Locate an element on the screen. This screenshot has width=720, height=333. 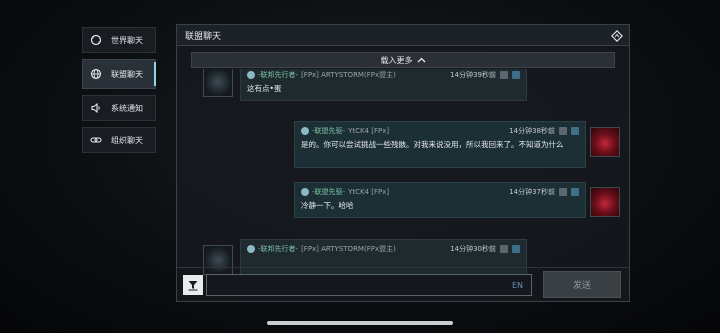
send-button: 发送 is located at coordinates (582, 284).